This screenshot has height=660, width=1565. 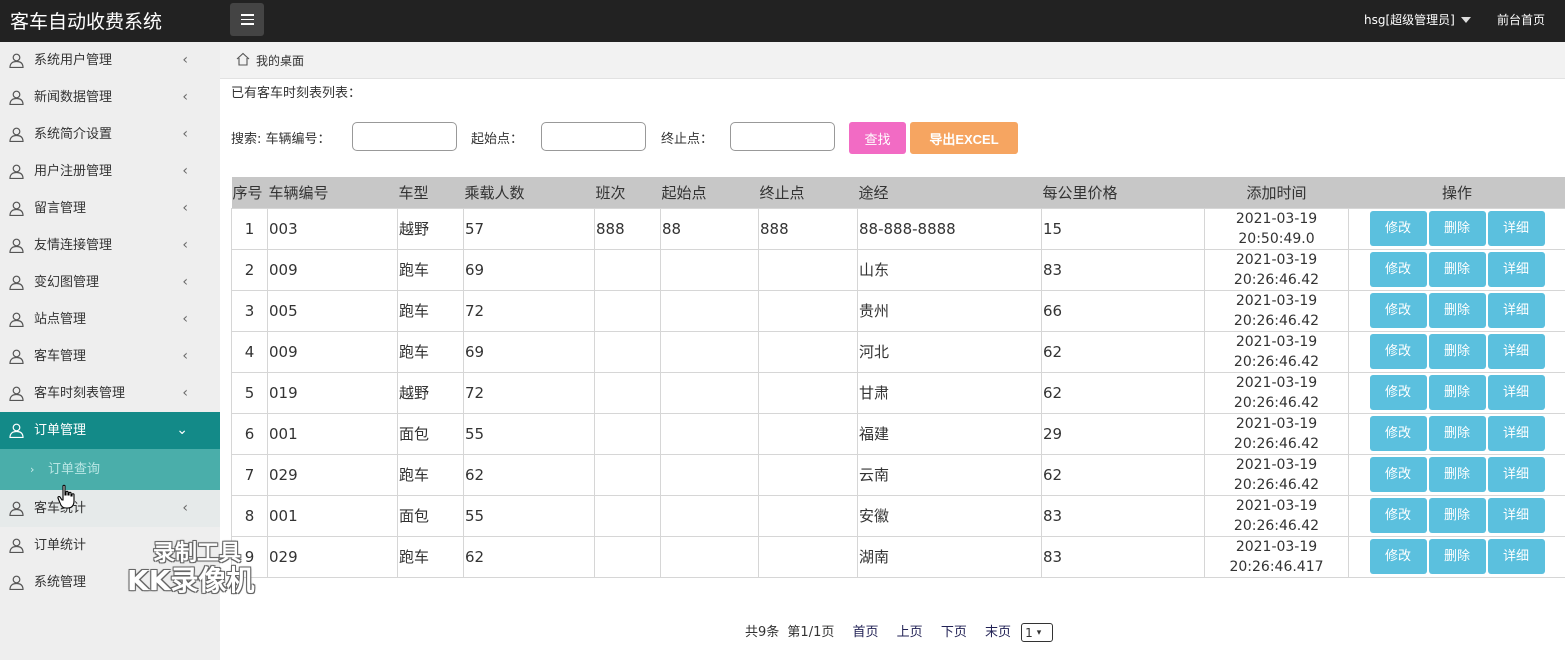 I want to click on sidebar-item: 客车时刻表管理 ‹, so click(x=110, y=393).